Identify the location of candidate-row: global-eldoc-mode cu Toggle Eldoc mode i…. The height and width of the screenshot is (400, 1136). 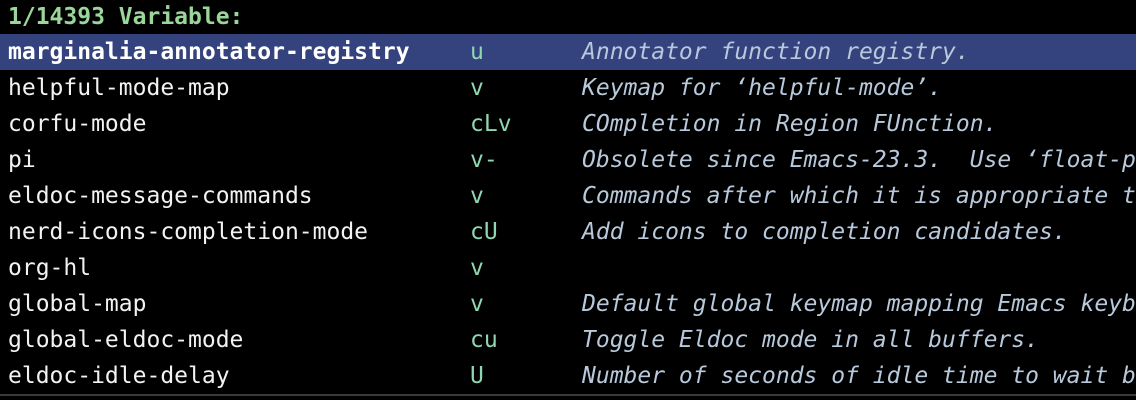
(568, 340).